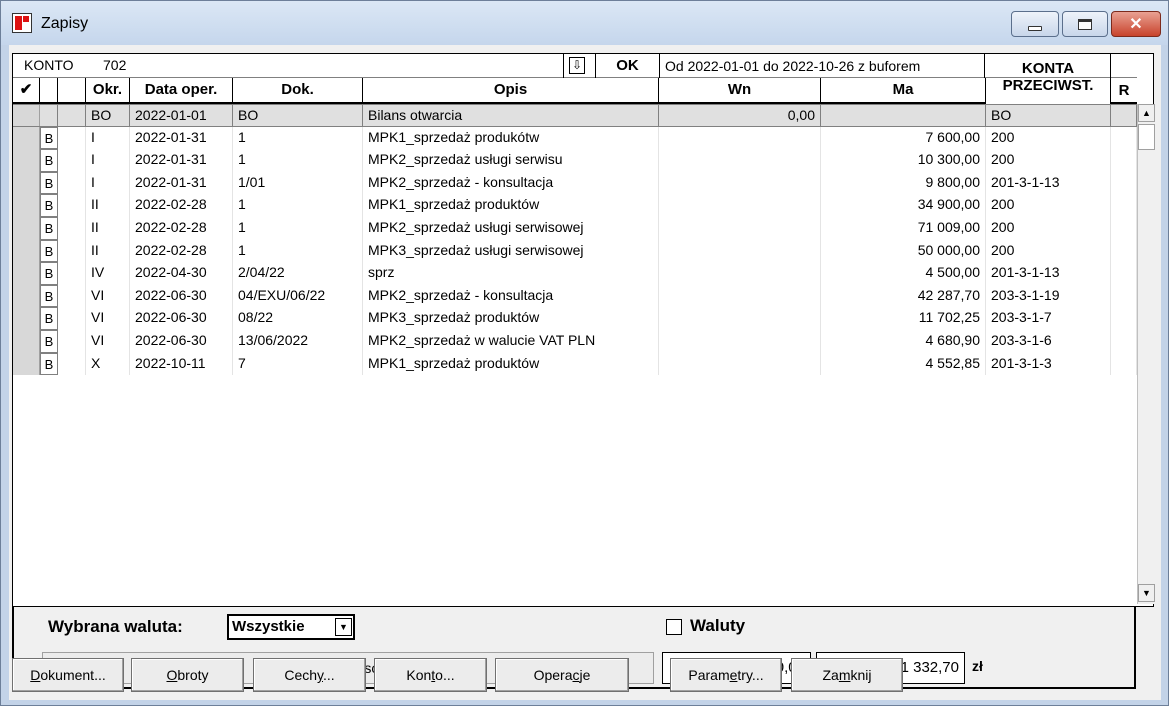  I want to click on row-dok: BO, so click(298, 115).